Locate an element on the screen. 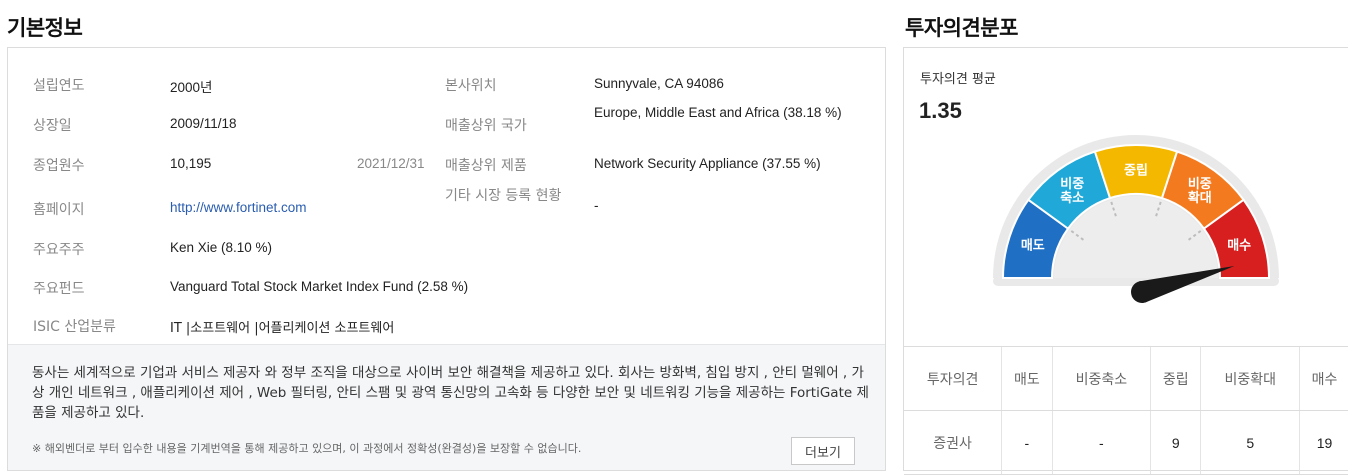 The height and width of the screenshot is (476, 1348). basic-info-title: 기본정보 is located at coordinates (45, 28).